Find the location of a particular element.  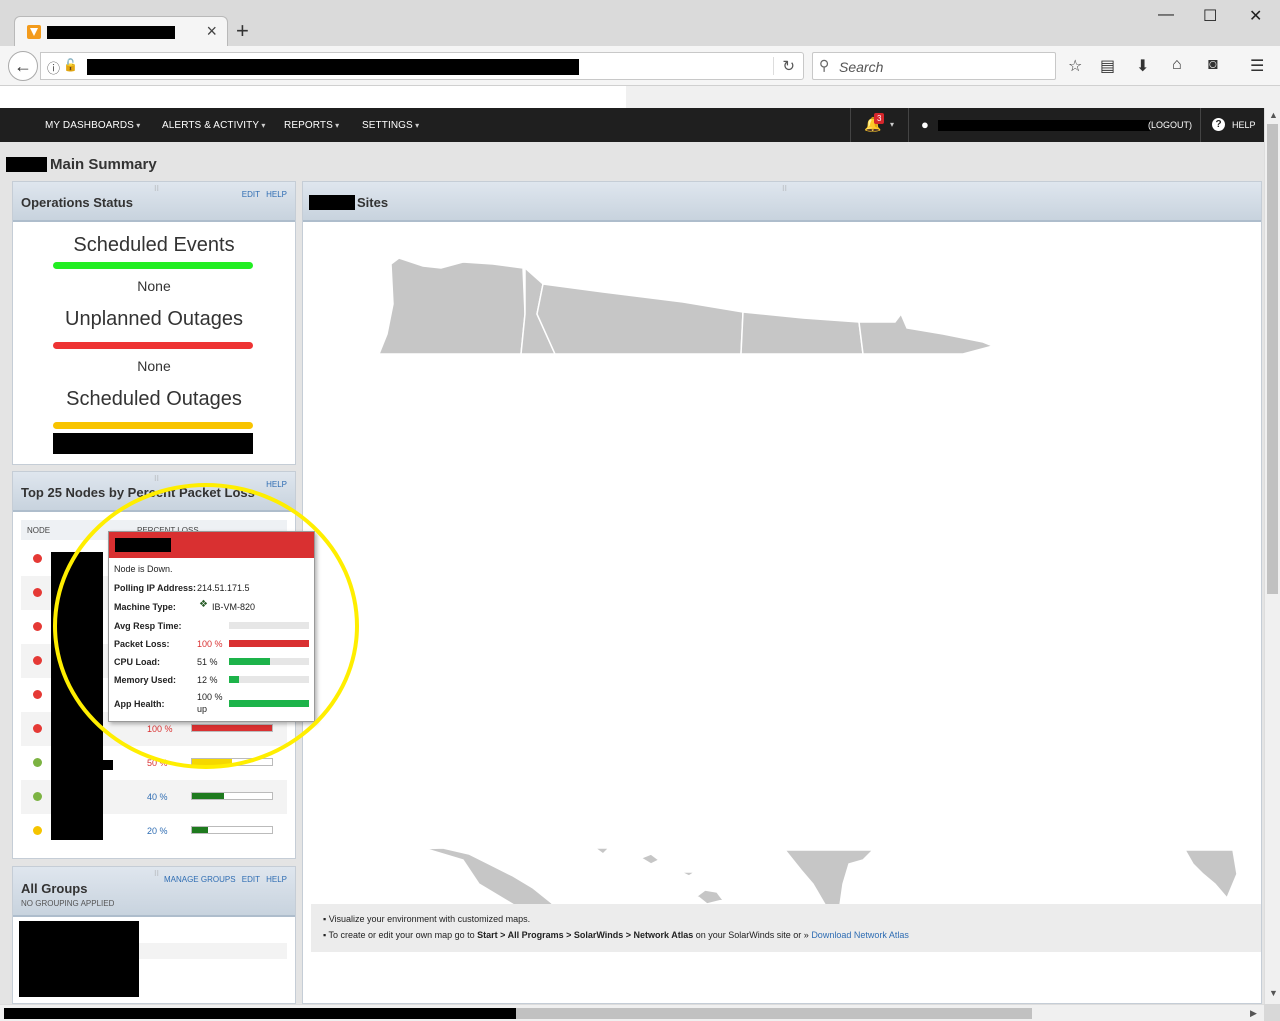

polling-ip-value: 214.51.171.5 is located at coordinates (223, 588).